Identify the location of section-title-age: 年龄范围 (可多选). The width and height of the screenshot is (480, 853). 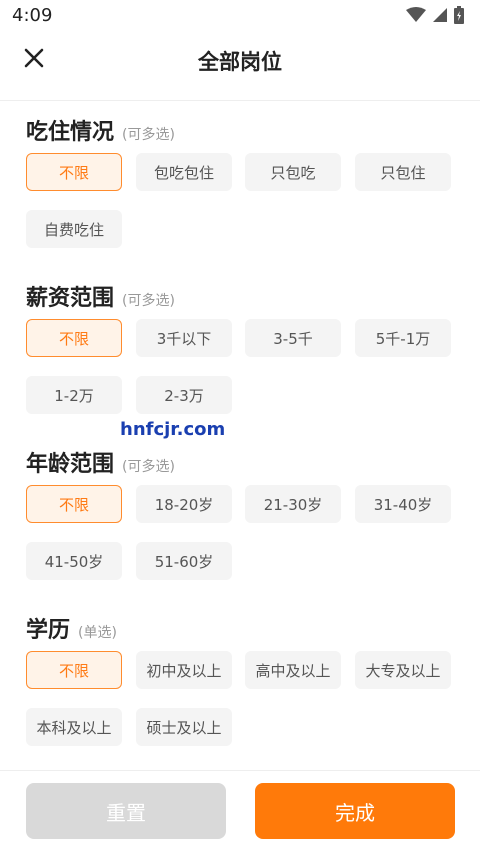
(100, 462).